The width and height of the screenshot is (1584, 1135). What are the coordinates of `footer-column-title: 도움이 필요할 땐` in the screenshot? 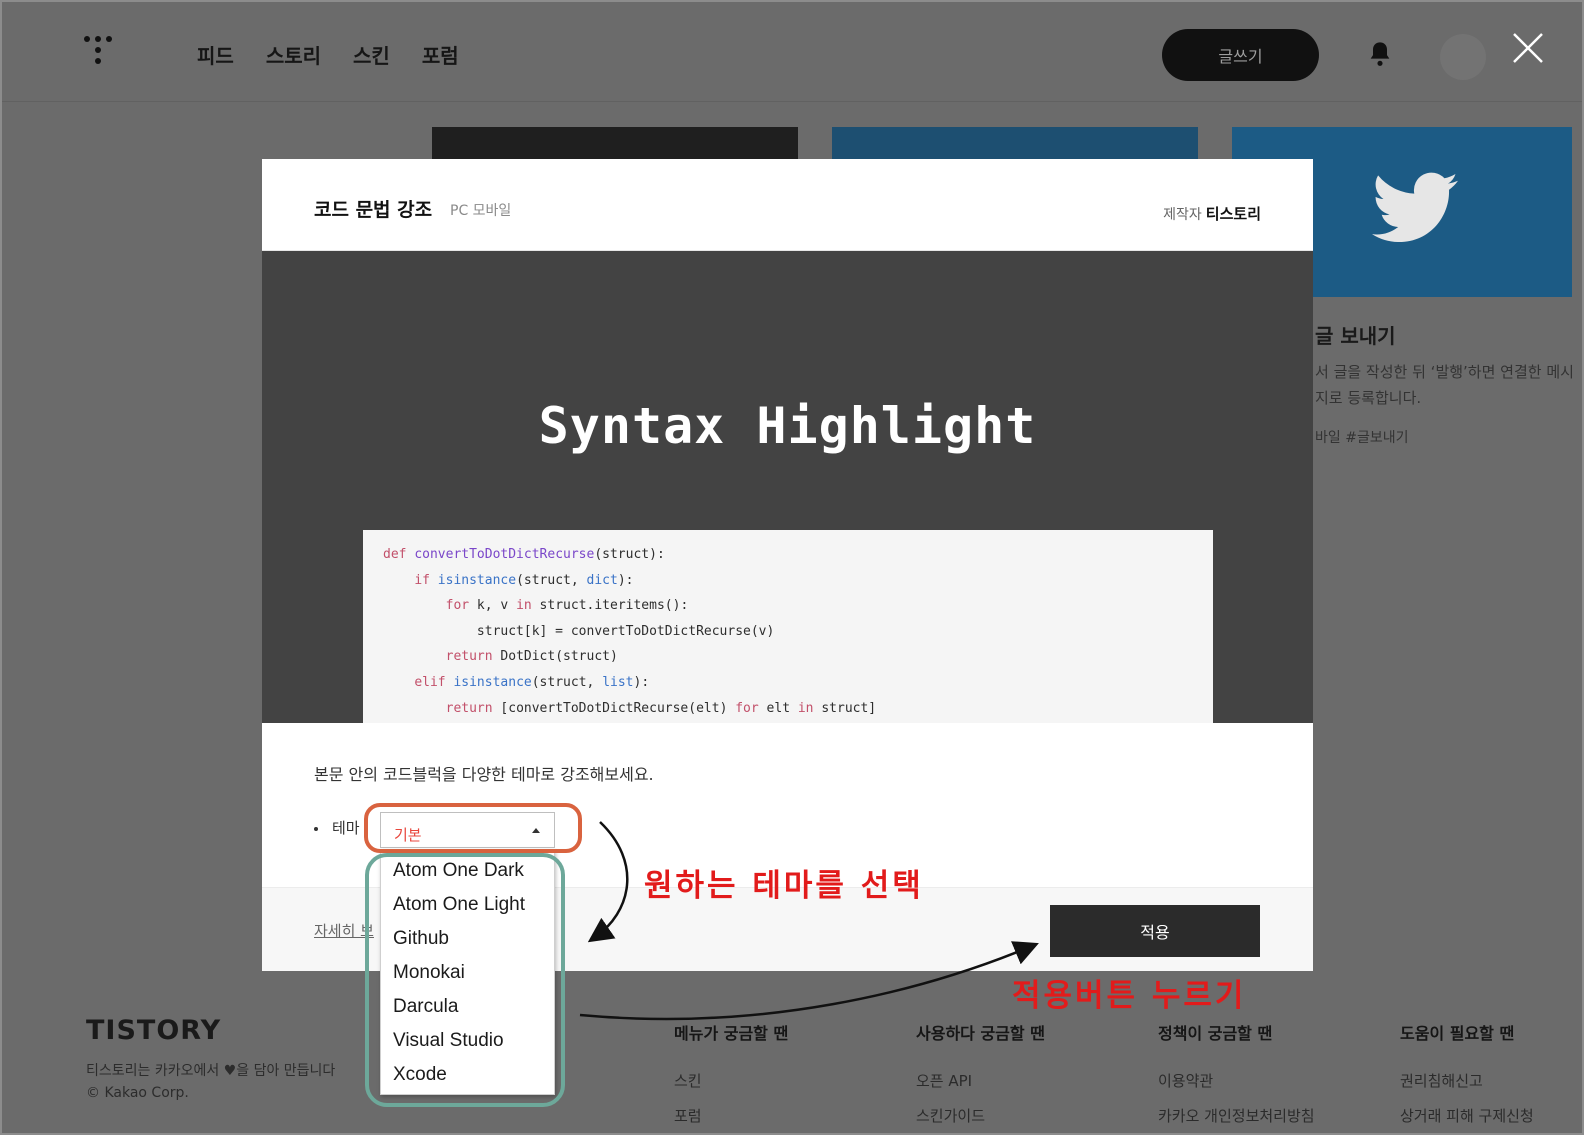 It's located at (1457, 1033).